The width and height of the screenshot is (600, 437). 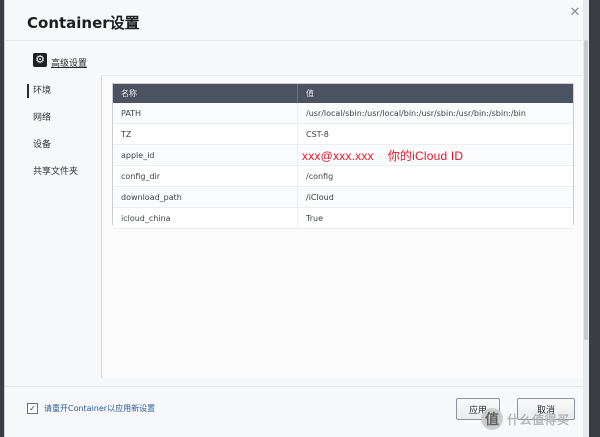 What do you see at coordinates (129, 93) in the screenshot?
I see `header-name: 名称` at bounding box center [129, 93].